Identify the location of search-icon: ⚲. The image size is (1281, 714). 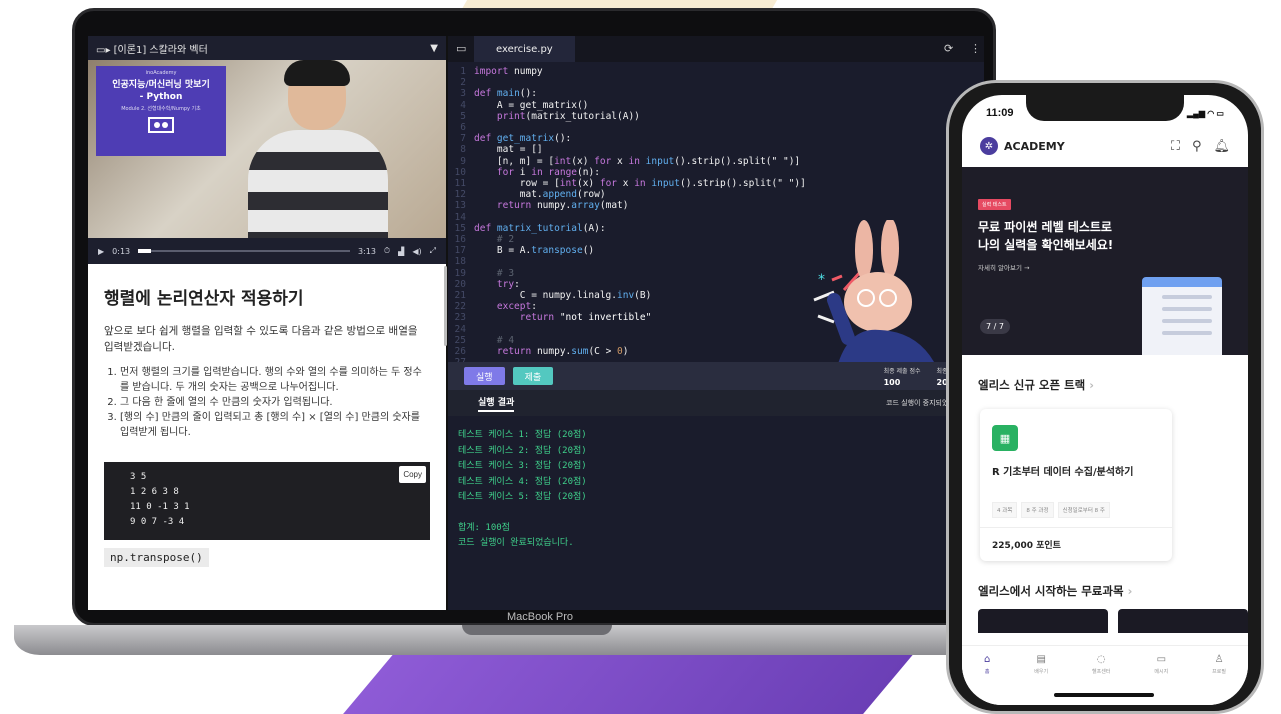
(1197, 146).